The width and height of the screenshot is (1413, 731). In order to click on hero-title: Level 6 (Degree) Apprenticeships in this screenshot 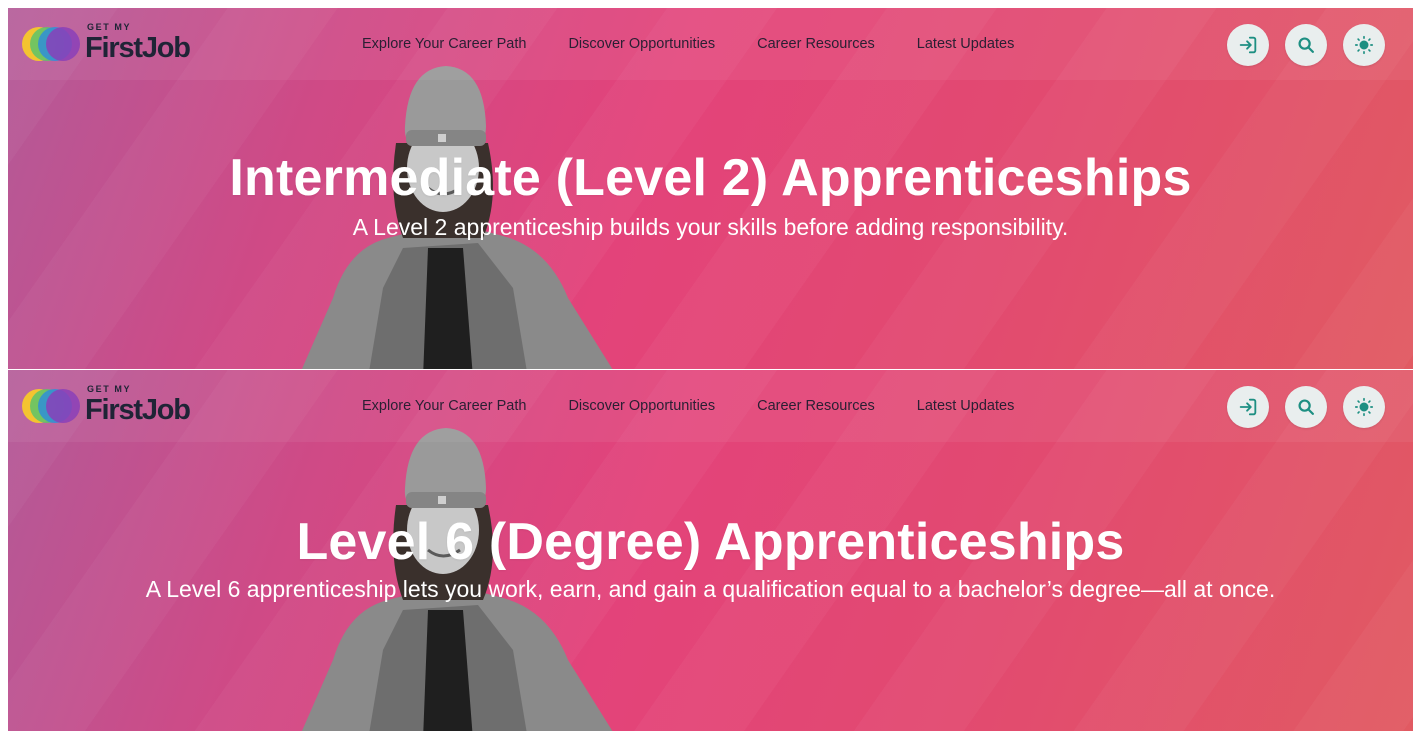, I will do `click(710, 542)`.